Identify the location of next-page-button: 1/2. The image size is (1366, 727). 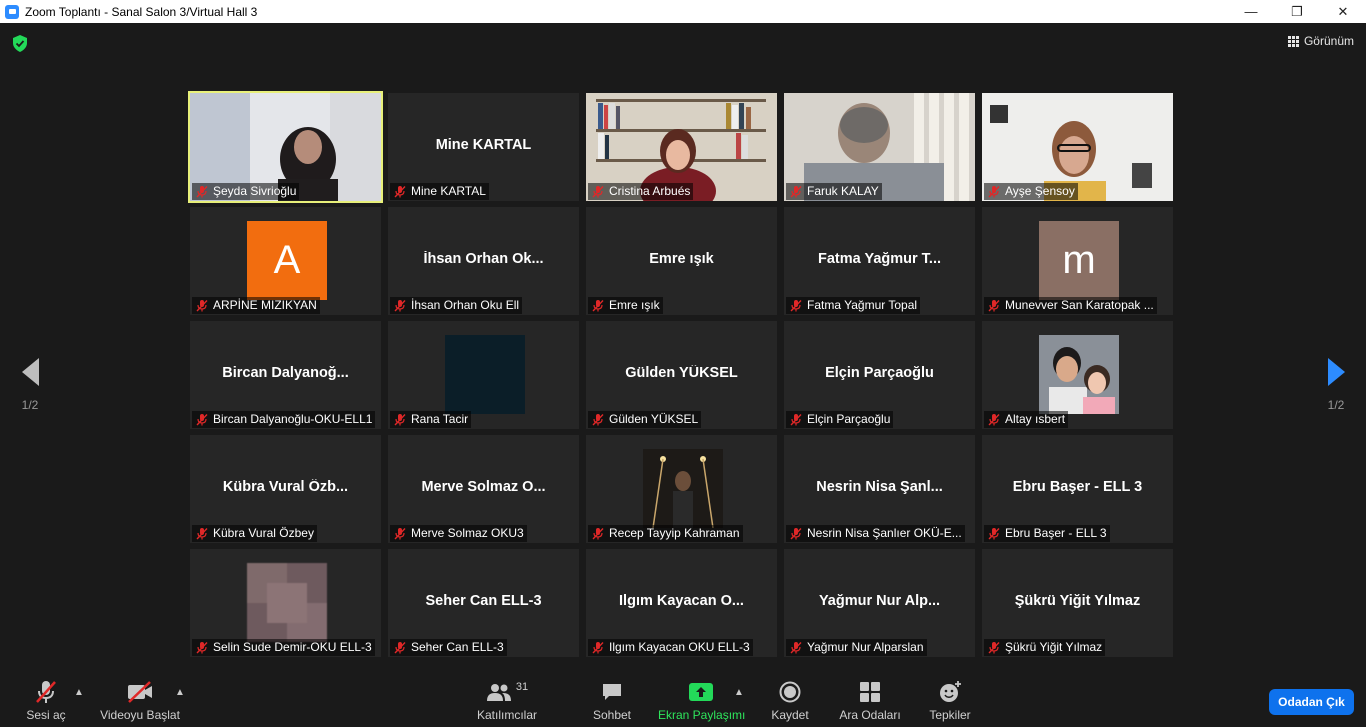
(1336, 385).